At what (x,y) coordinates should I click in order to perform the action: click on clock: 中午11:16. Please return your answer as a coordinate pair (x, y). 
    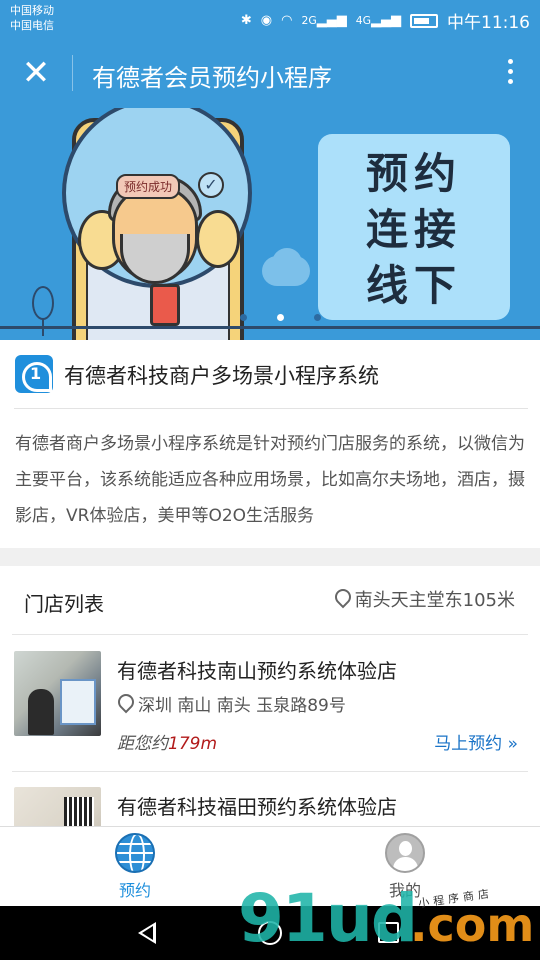
    Looking at the image, I should click on (488, 23).